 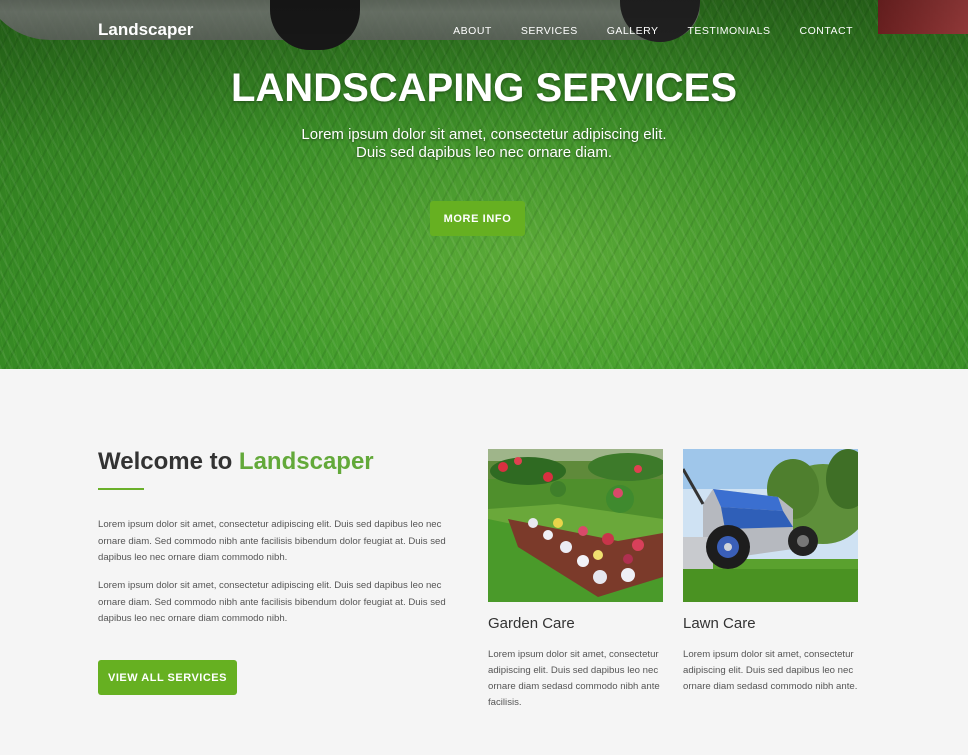 I want to click on lawn-image-graphic, so click(x=770, y=525).